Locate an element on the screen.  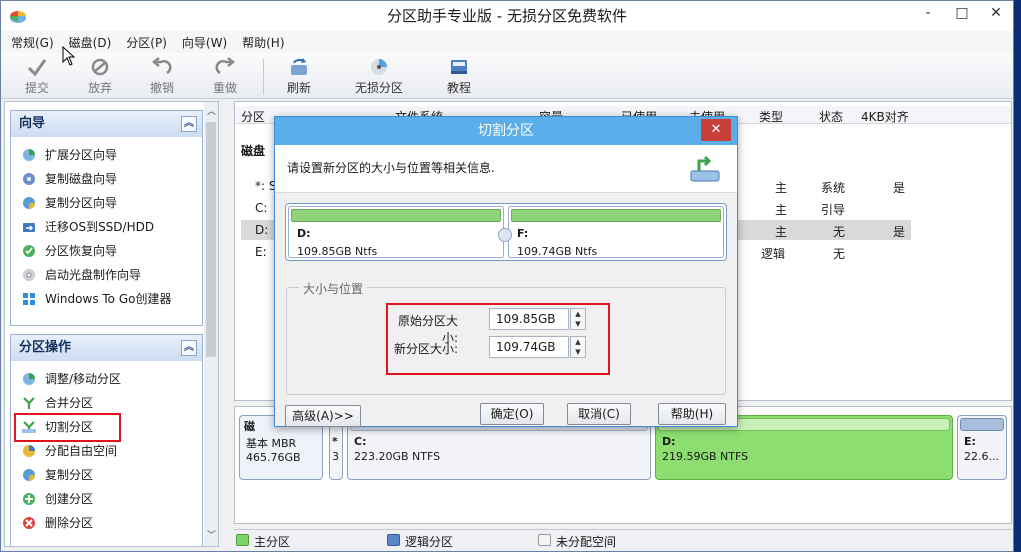
system-partition-mark: * is located at coordinates (335, 441).